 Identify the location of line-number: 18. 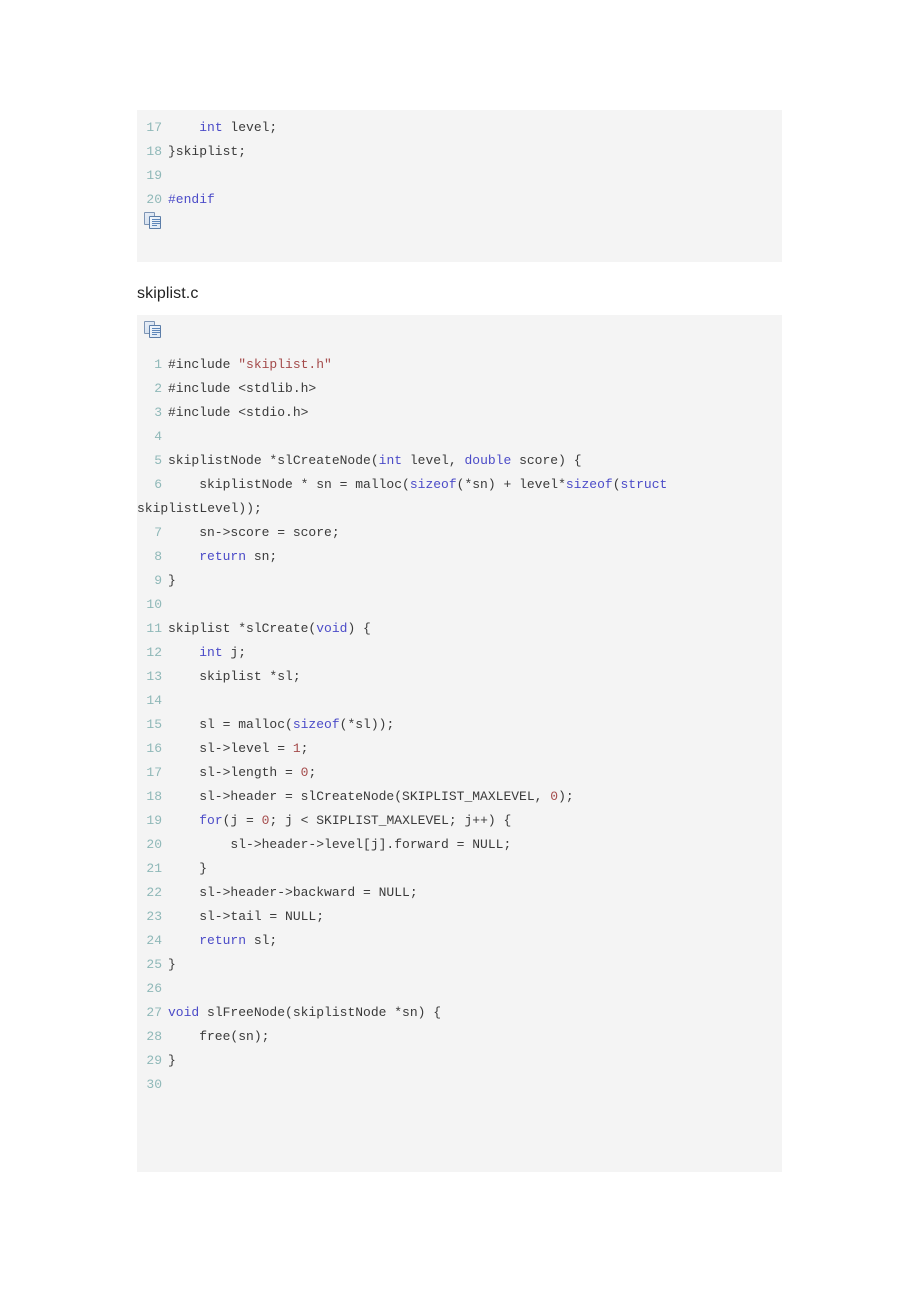
(154, 151).